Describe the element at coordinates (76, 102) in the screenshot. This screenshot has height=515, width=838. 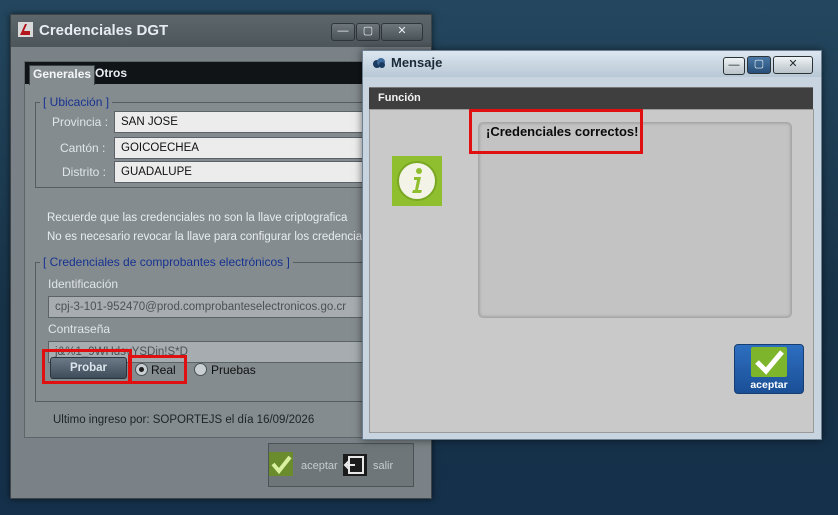
I see `ubicacion-legend: [ Ubicación ]` at that location.